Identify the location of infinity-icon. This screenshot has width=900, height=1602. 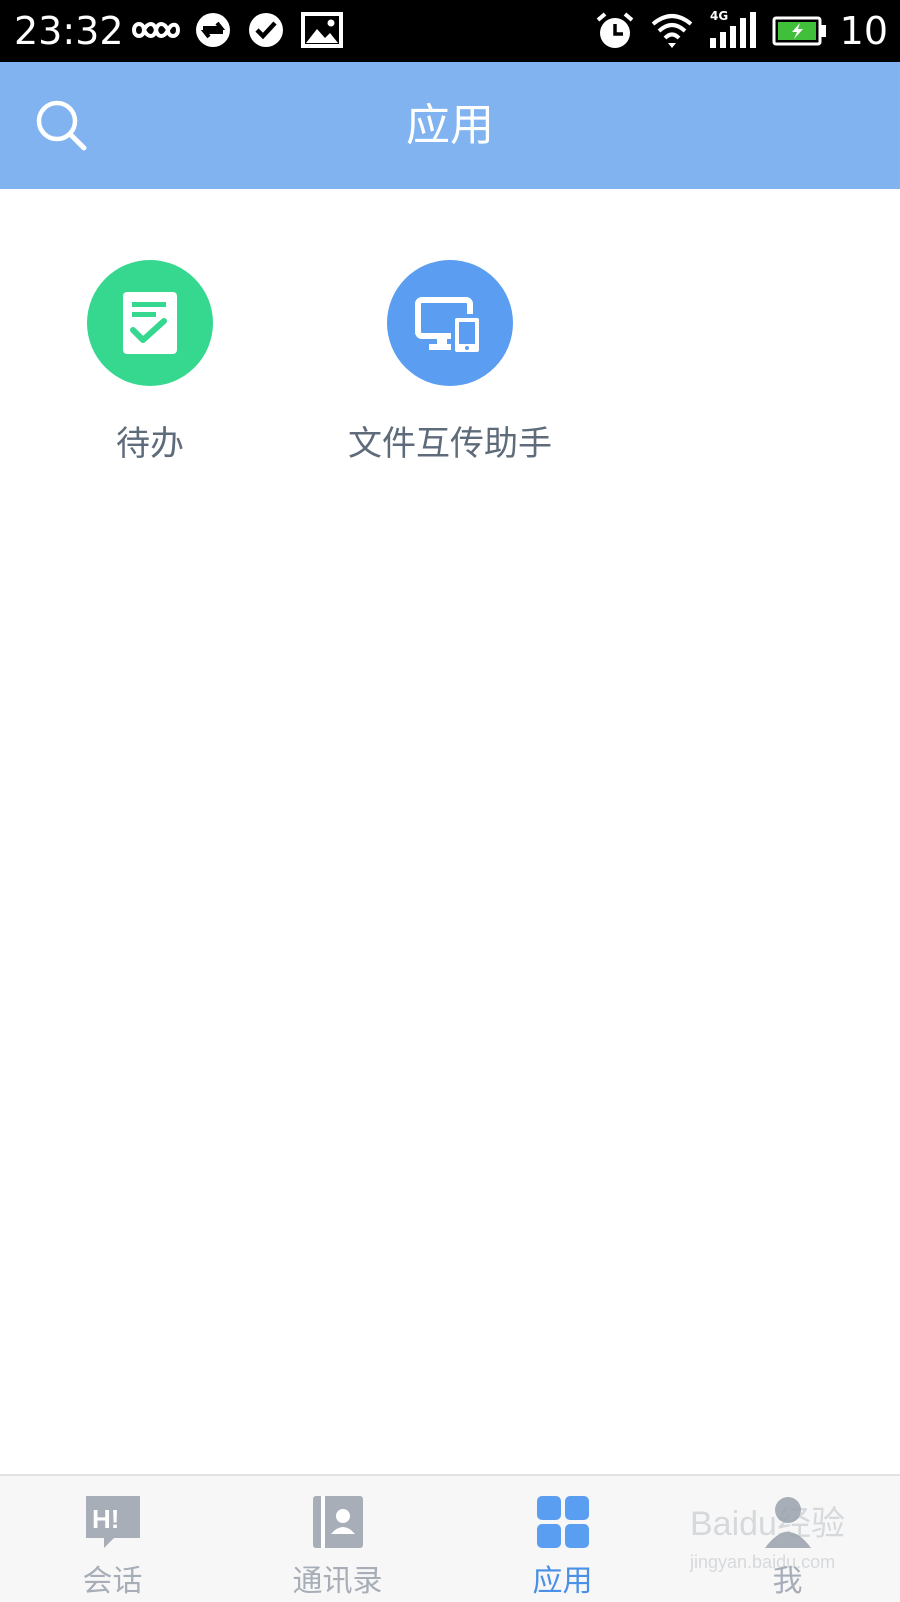
(156, 30).